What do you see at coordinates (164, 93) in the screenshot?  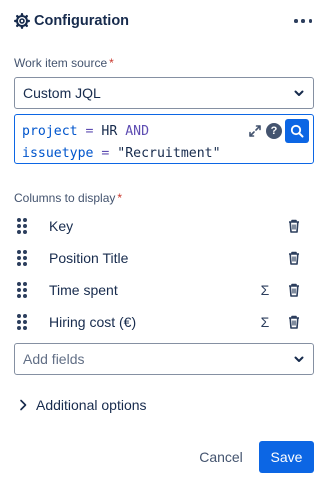 I see `work-item-source-select: Custom JQL` at bounding box center [164, 93].